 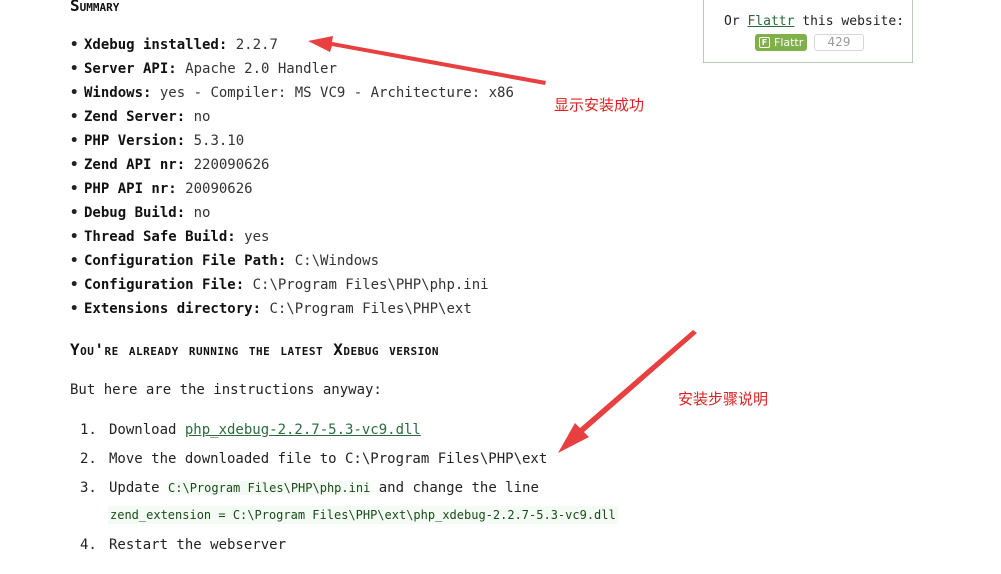 I want to click on arrow-to-installed, so click(x=427, y=60).